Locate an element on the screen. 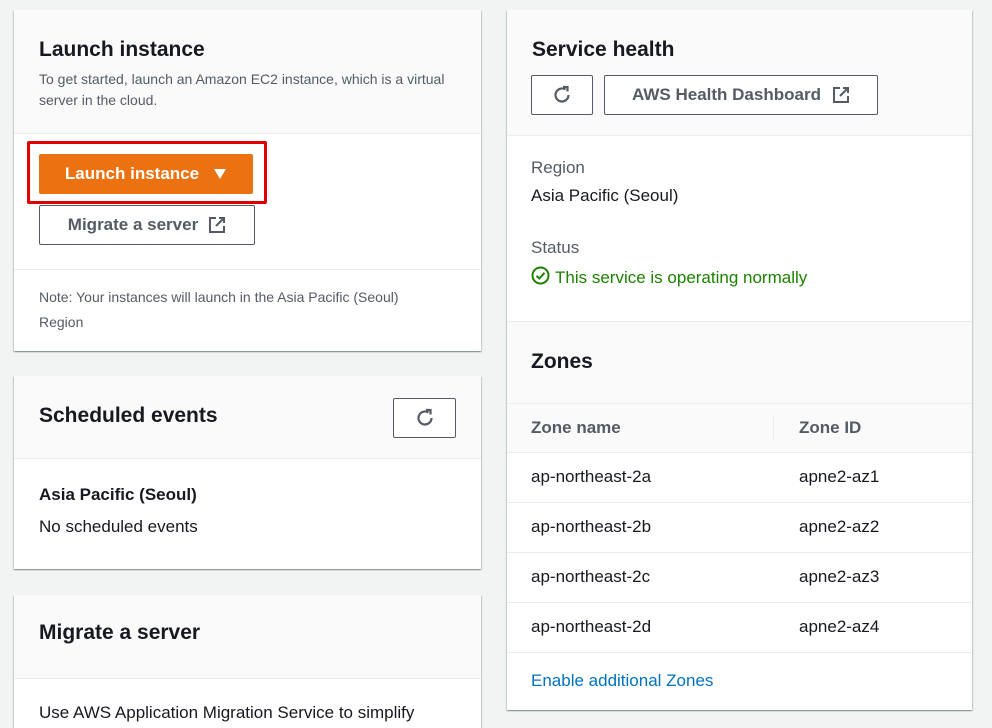  migrate-server-title: Migrate a server is located at coordinates (120, 632).